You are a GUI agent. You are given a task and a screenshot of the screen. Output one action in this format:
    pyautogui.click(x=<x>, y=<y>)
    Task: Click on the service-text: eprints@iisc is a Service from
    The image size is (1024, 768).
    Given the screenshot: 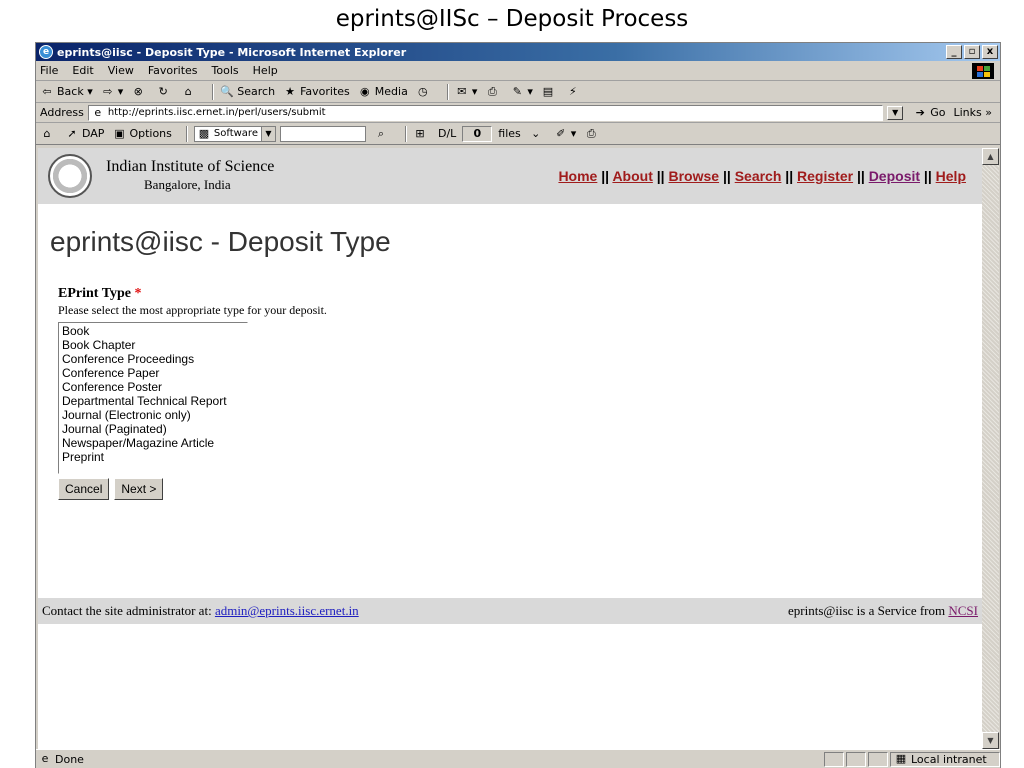 What is the action you would take?
    pyautogui.click(x=867, y=610)
    